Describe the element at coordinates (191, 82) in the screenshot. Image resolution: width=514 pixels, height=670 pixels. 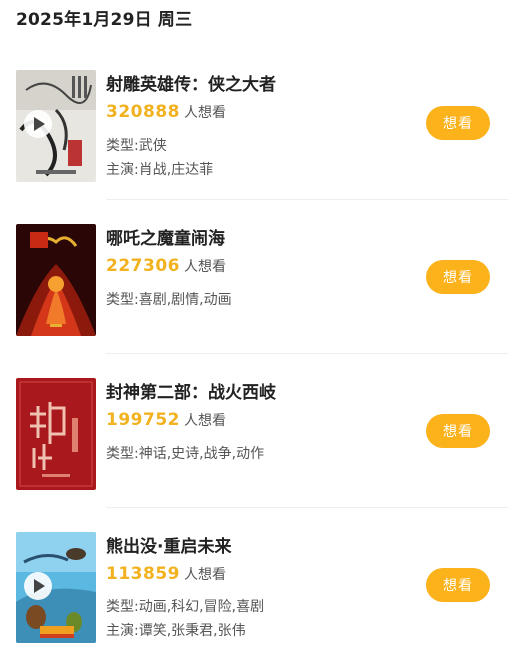
I see `movie-title: 射雕英雄传：侠之大者` at that location.